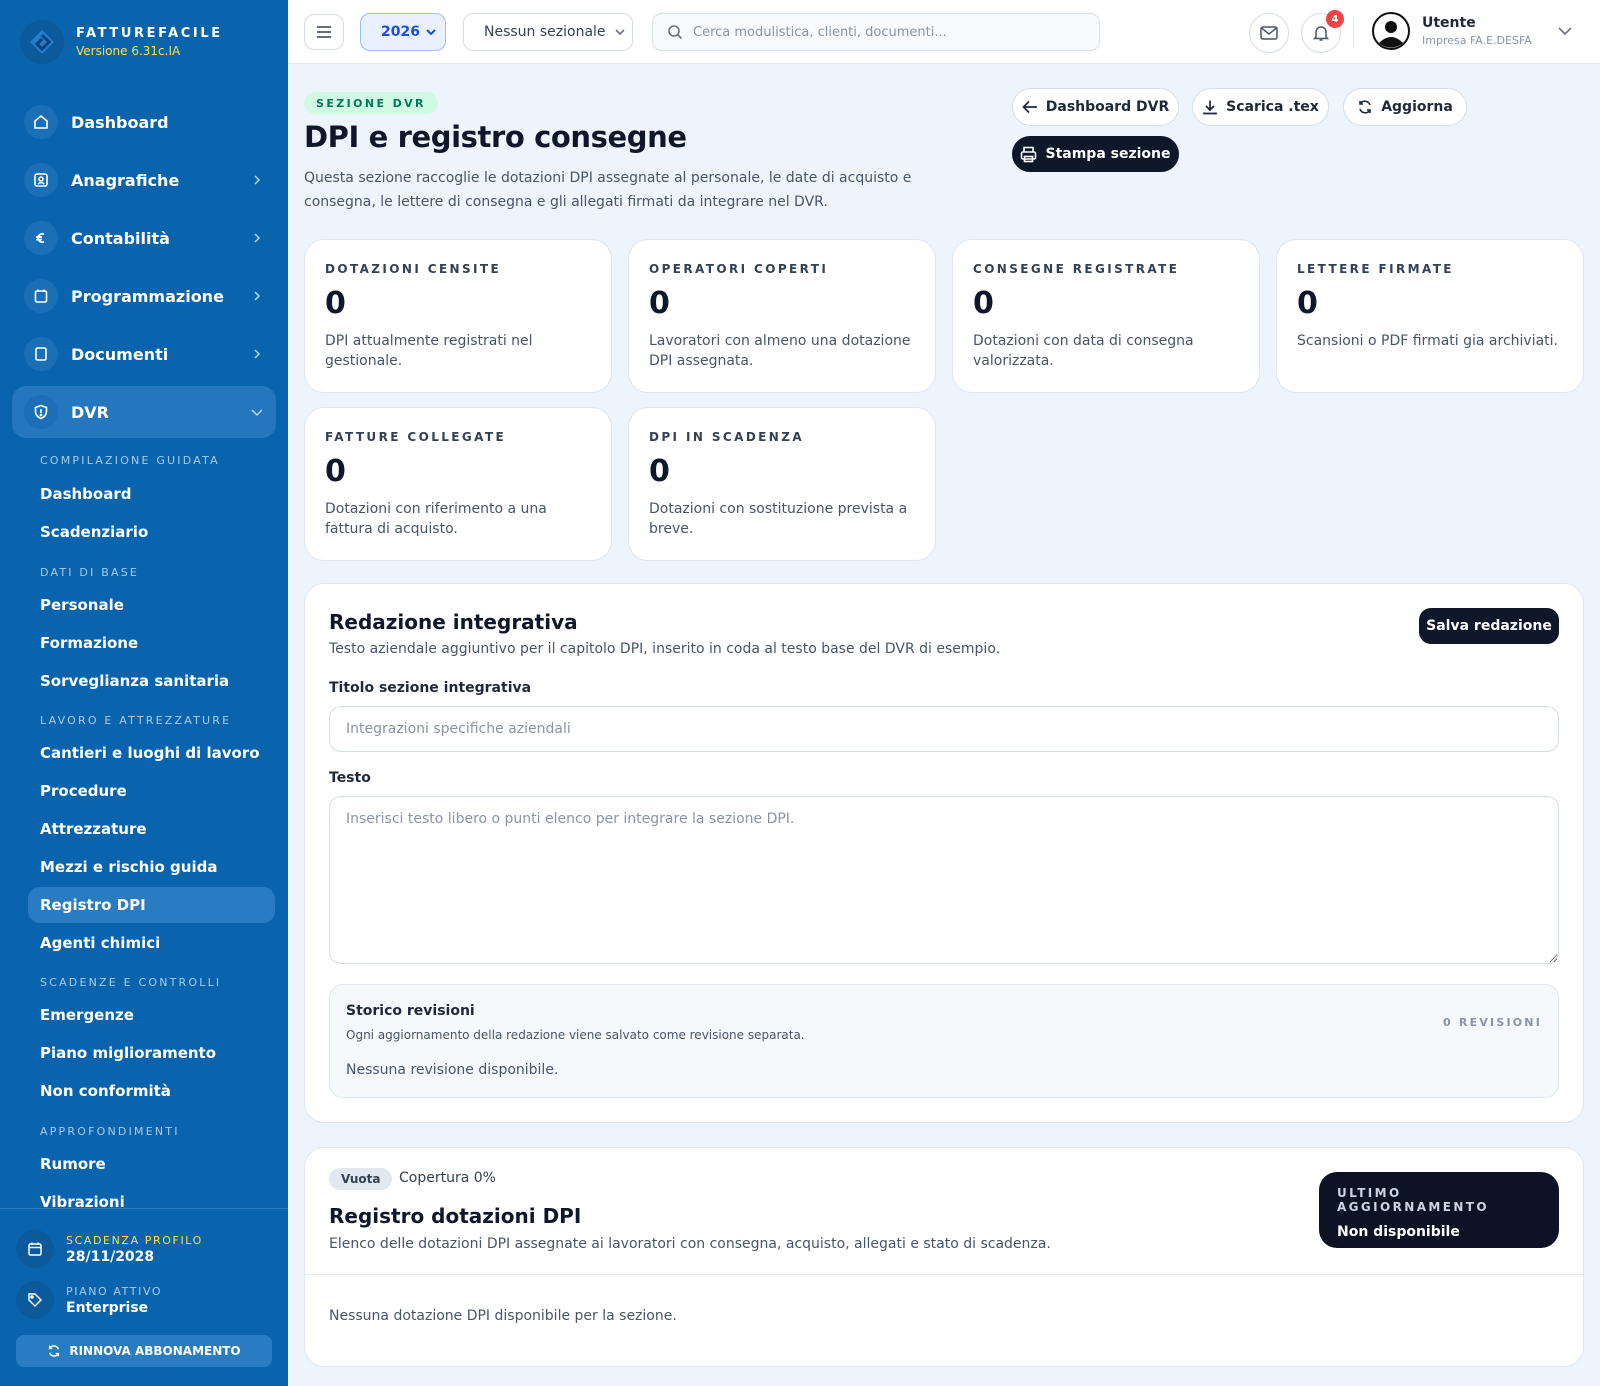 This screenshot has height=1386, width=1600. What do you see at coordinates (727, 437) in the screenshot?
I see `stat-label: DPI IN SCADENZA` at bounding box center [727, 437].